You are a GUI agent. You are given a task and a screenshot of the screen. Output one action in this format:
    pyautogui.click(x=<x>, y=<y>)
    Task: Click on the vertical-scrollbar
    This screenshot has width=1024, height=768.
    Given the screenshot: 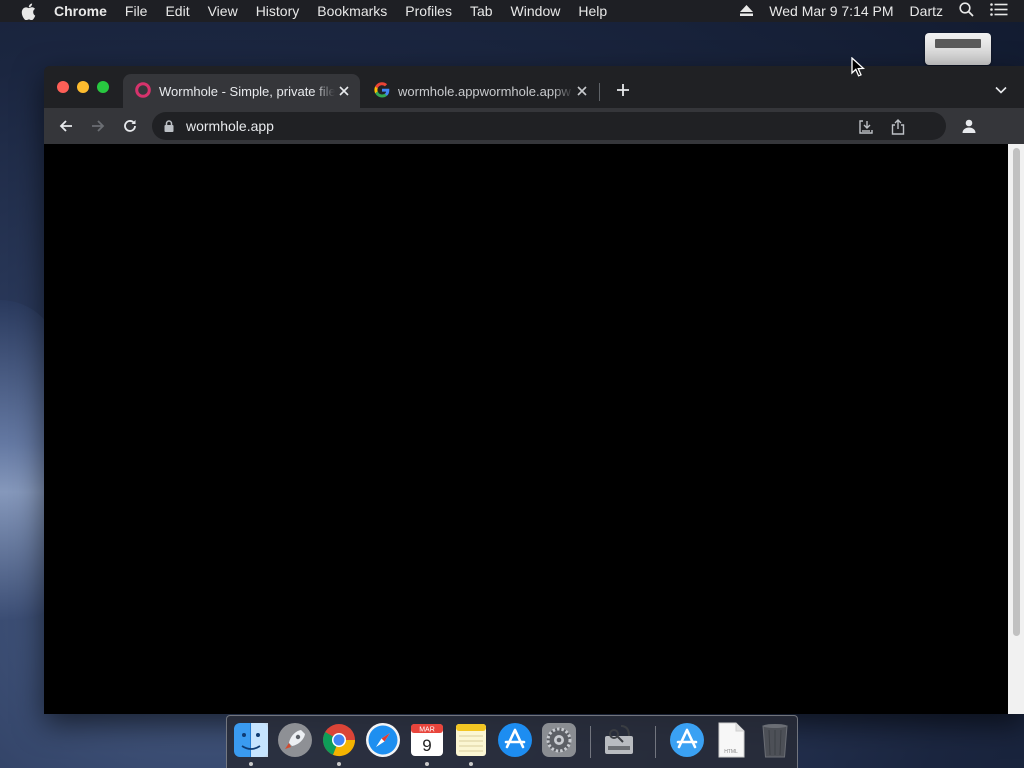 What is the action you would take?
    pyautogui.click(x=1016, y=429)
    